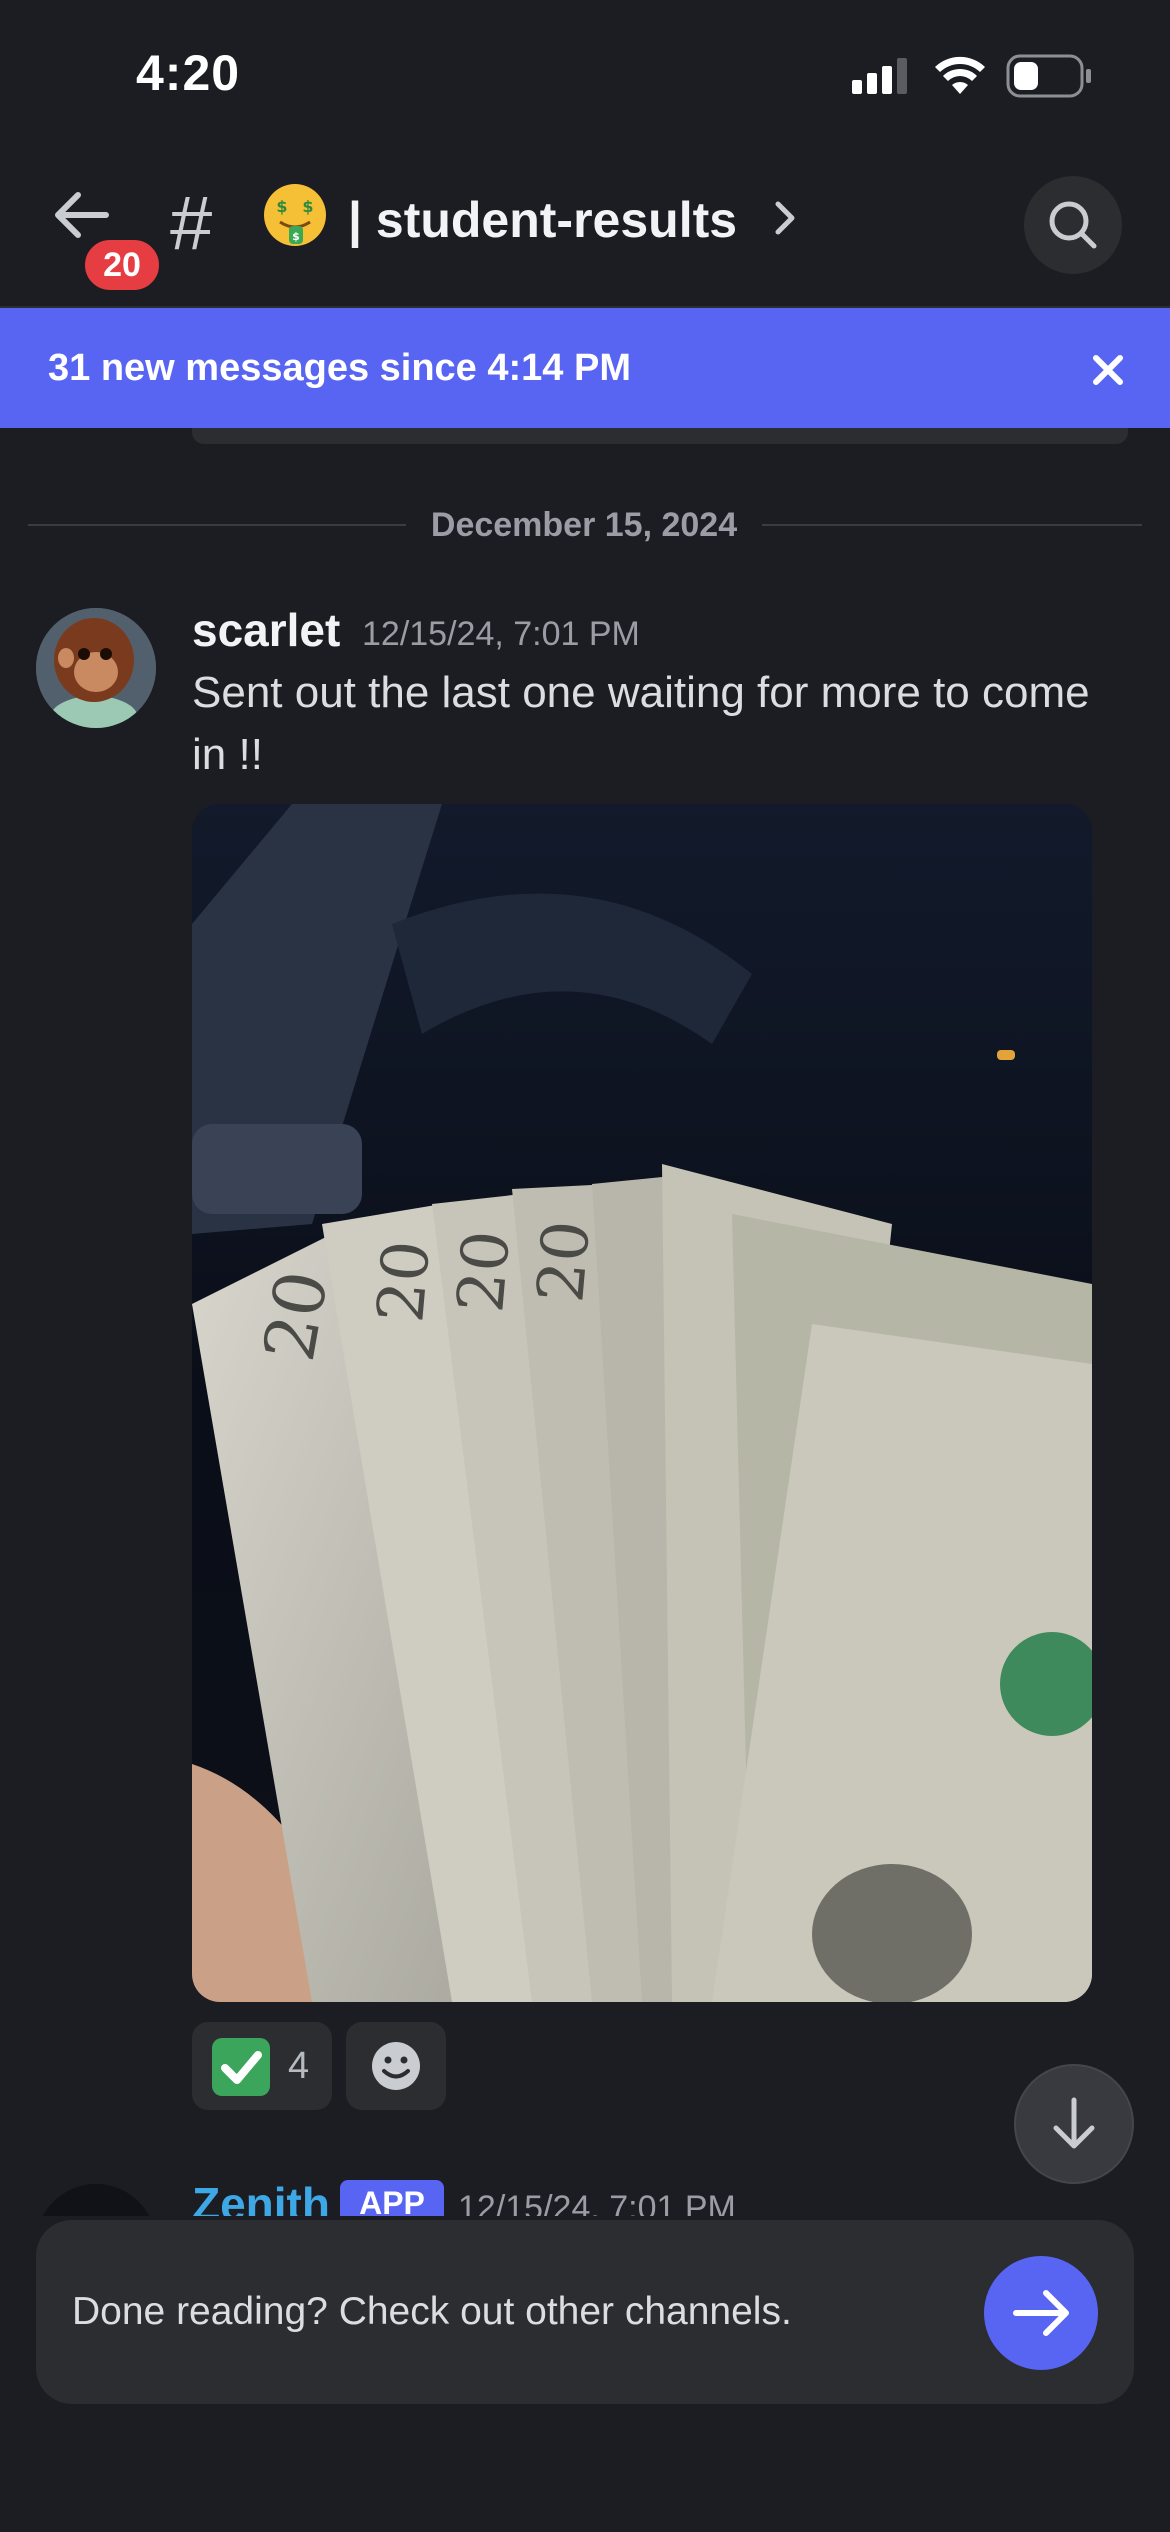 The image size is (1170, 2532). What do you see at coordinates (241, 2067) in the screenshot?
I see `white-check-mark-emoji` at bounding box center [241, 2067].